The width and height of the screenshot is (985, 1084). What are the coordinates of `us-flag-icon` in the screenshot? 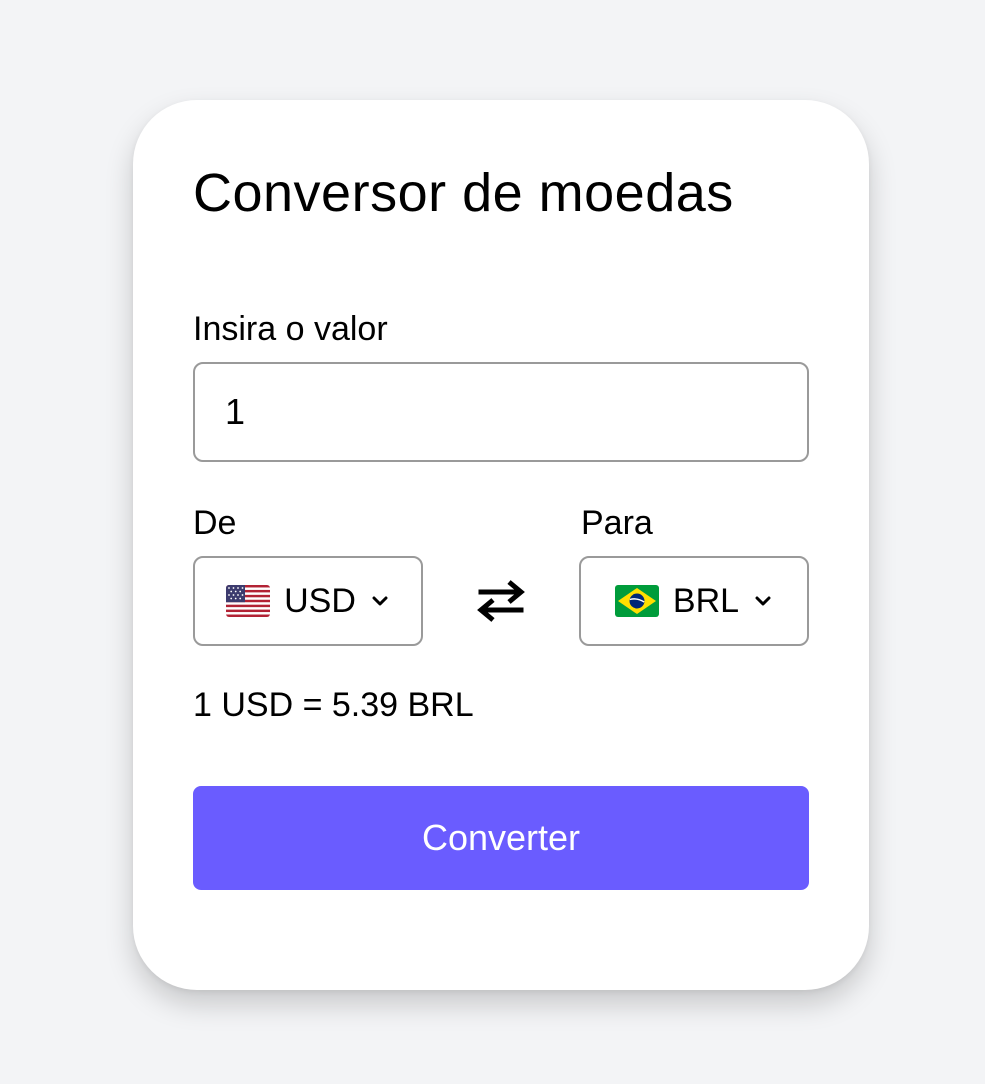 It's located at (248, 601).